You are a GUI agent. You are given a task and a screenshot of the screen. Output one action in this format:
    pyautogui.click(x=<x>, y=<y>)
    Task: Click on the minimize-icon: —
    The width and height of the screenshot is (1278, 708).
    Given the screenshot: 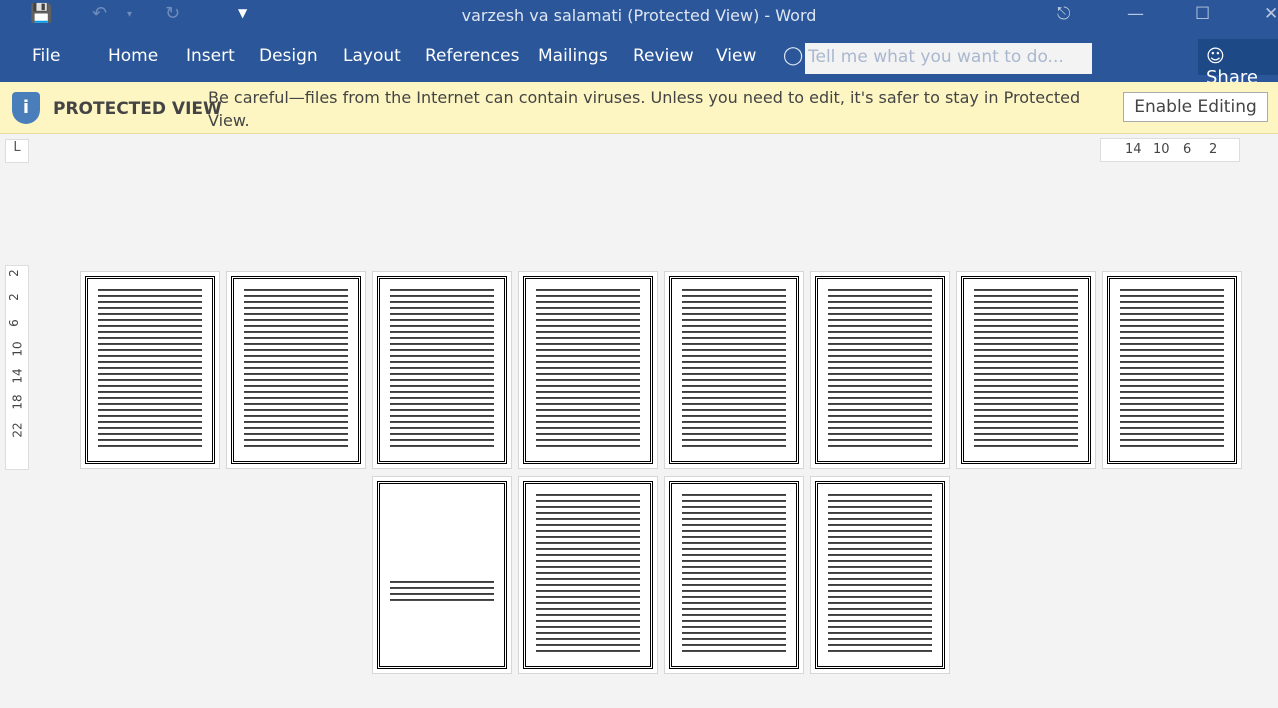 What is the action you would take?
    pyautogui.click(x=1135, y=14)
    